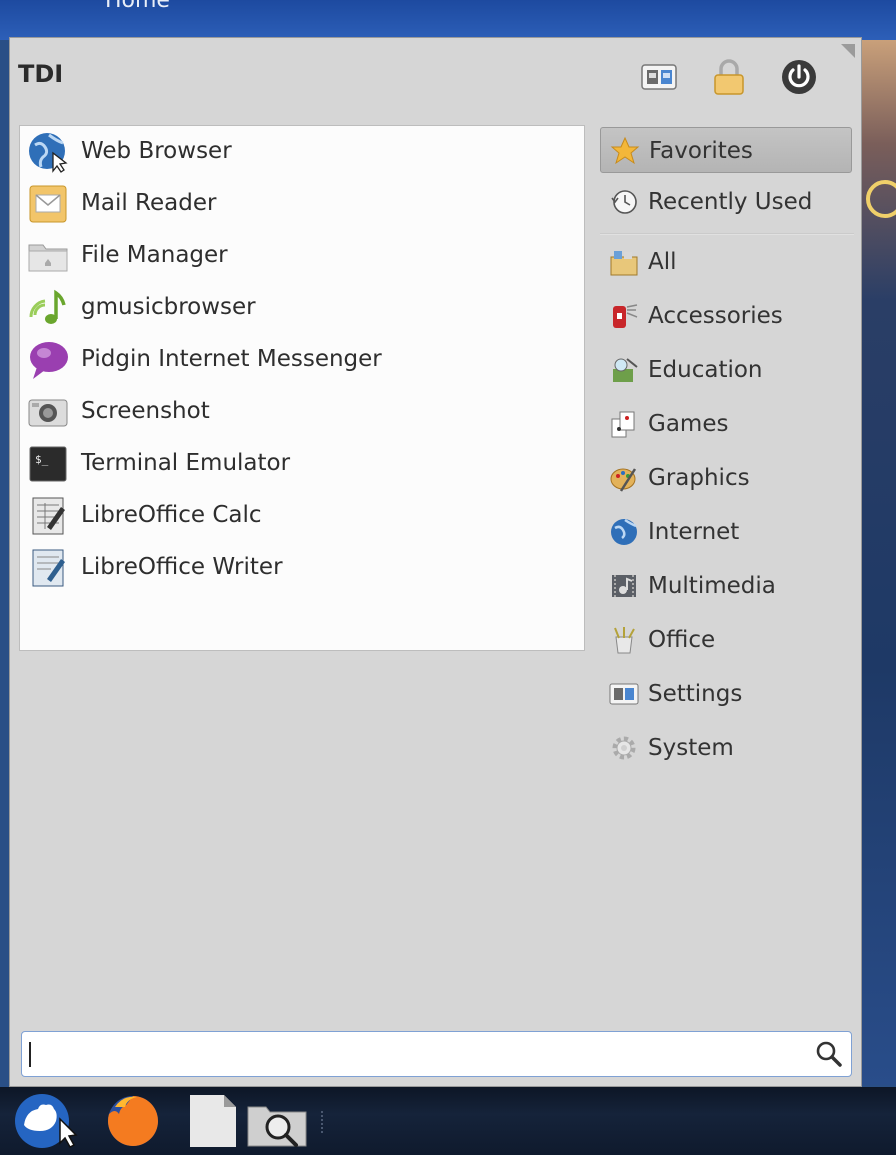  I want to click on app-item-web-browser: Web Browser, so click(302, 152).